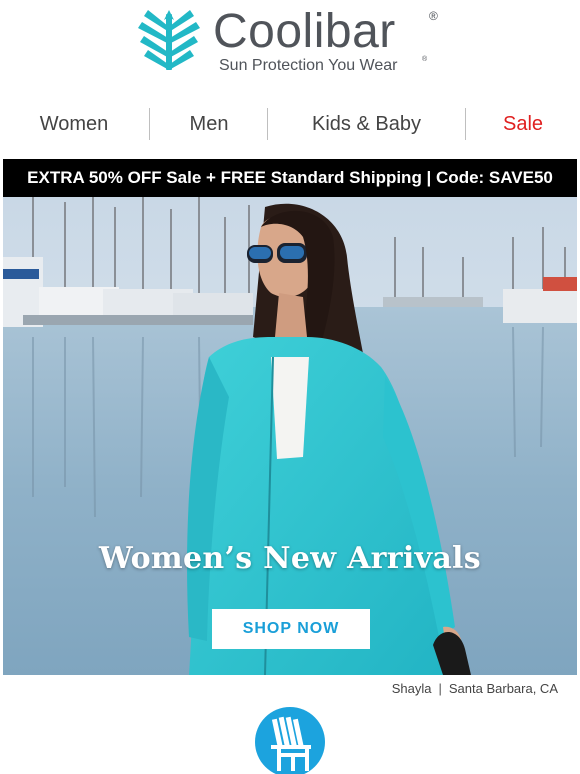 The width and height of the screenshot is (580, 774). What do you see at coordinates (503, 688) in the screenshot?
I see `caption-location: Santa Barbara, CA` at bounding box center [503, 688].